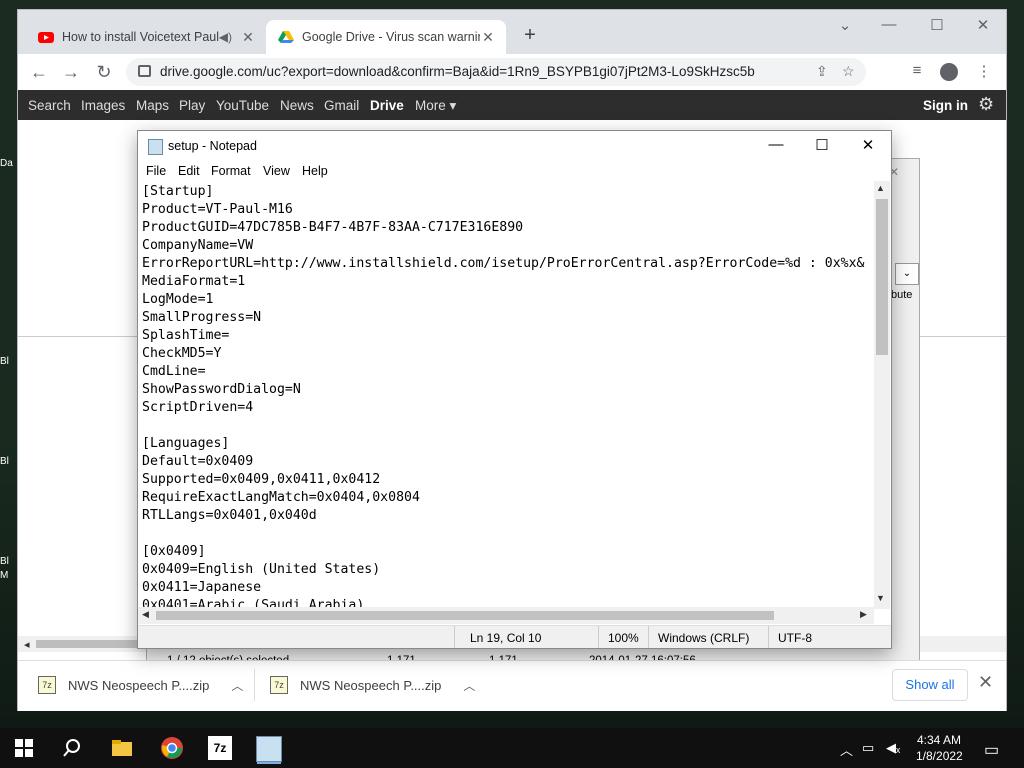 The height and width of the screenshot is (768, 1024). I want to click on text-line: SplashTime=, so click(507, 336).